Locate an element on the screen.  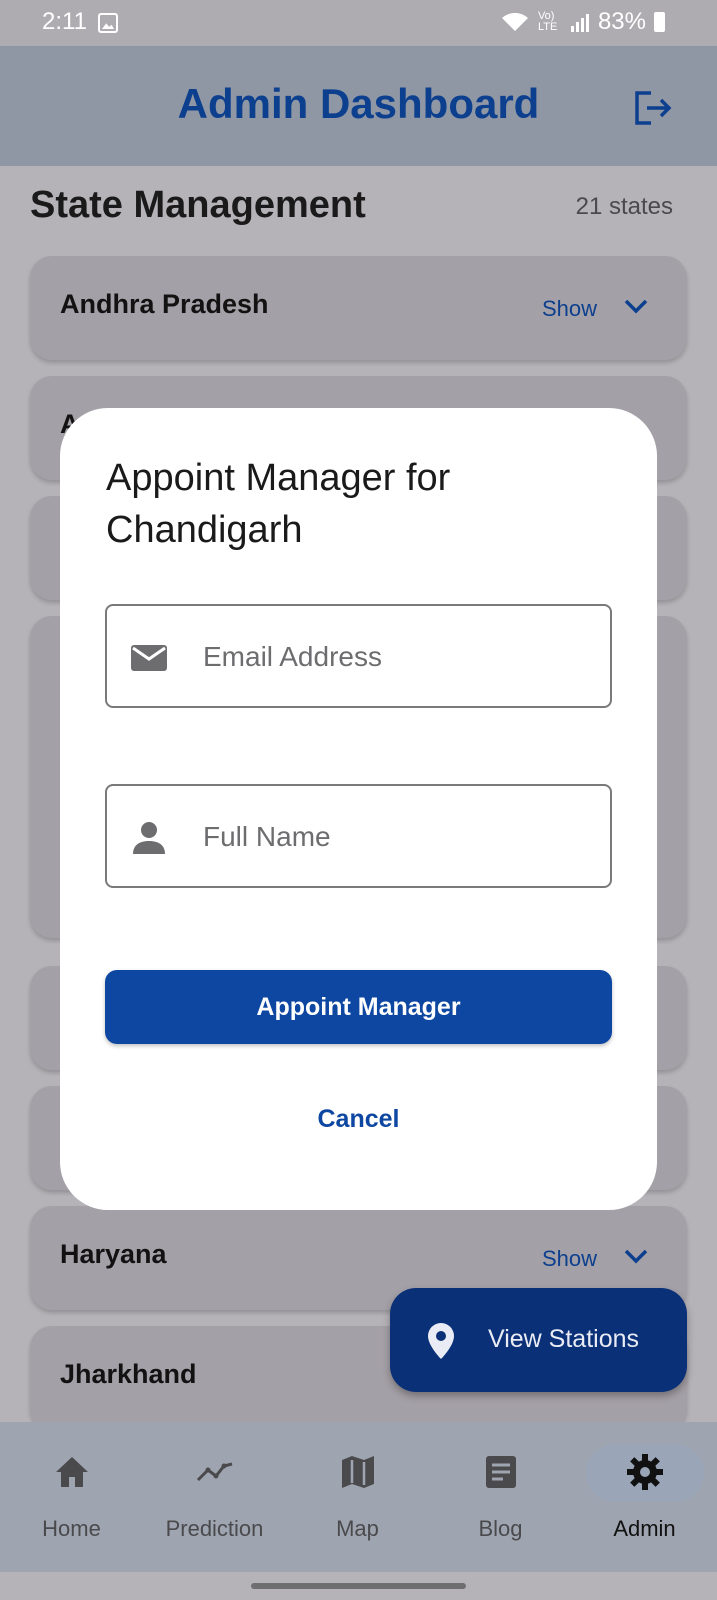
view-stations-button: View Stations is located at coordinates (538, 1340).